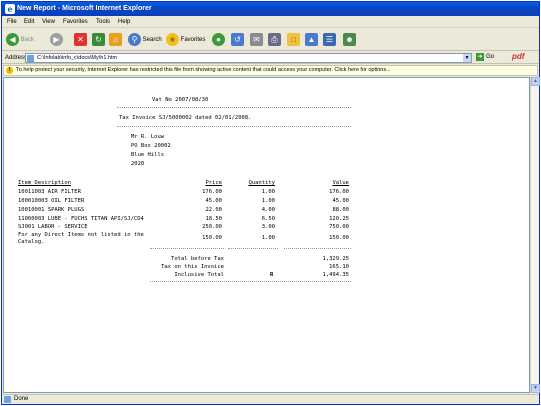  Describe the element at coordinates (48, 22) in the screenshot. I see `menu-view: View` at that location.